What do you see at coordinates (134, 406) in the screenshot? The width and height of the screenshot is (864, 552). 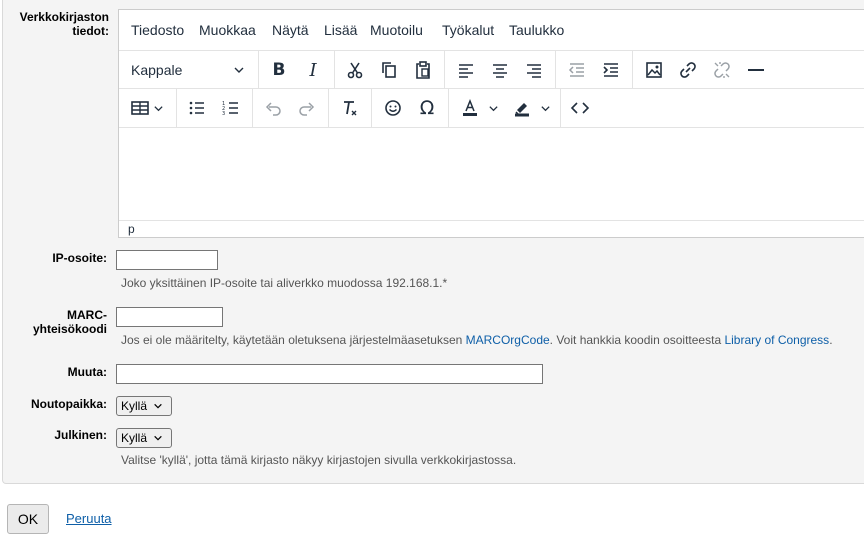 I see `pickup-select-value: Kyllä` at bounding box center [134, 406].